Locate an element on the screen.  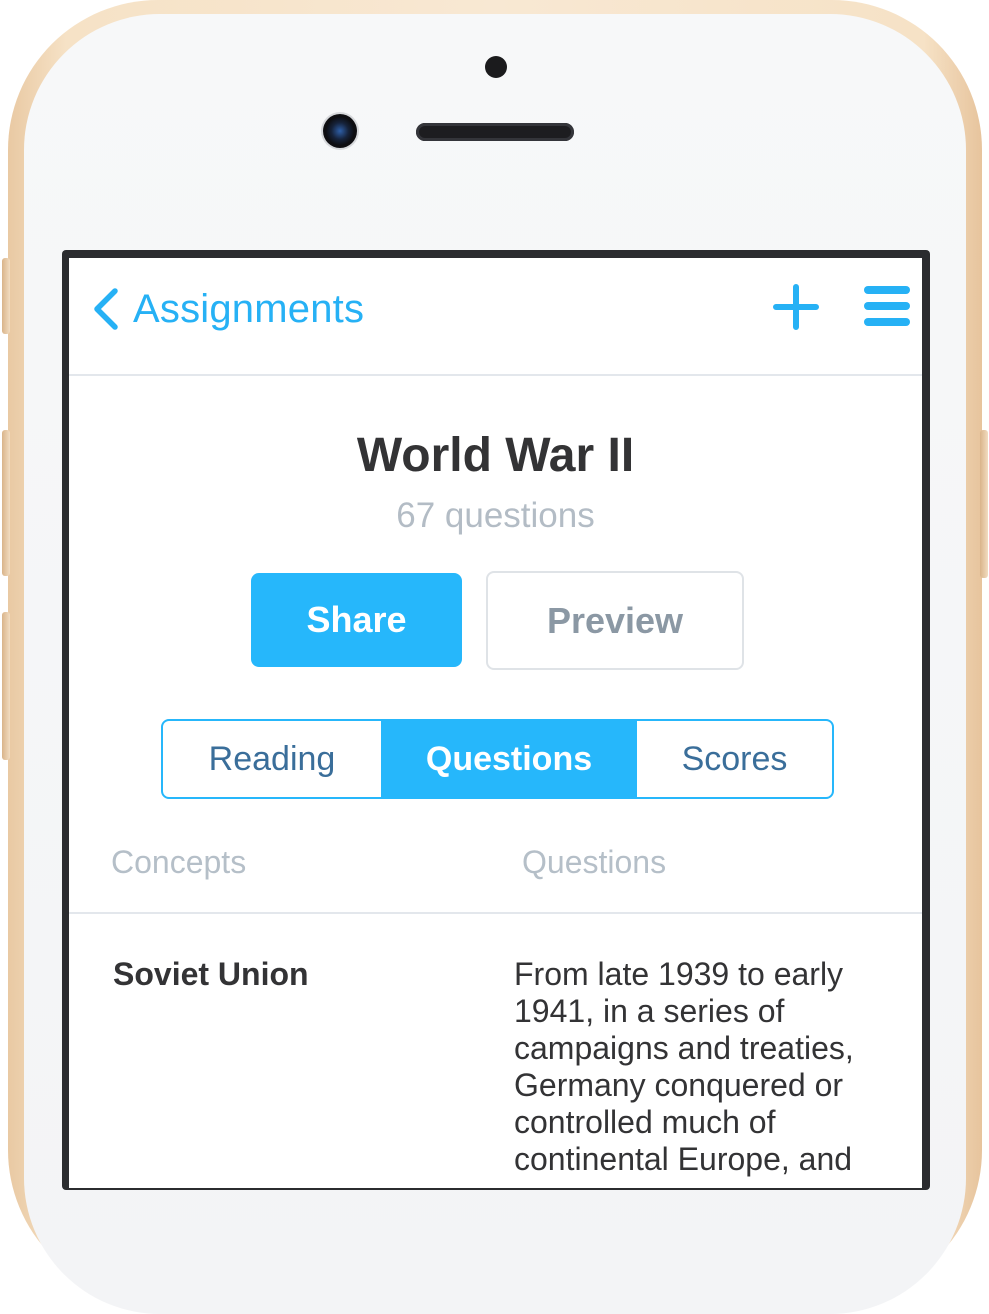
earpiece-speaker is located at coordinates (495, 132).